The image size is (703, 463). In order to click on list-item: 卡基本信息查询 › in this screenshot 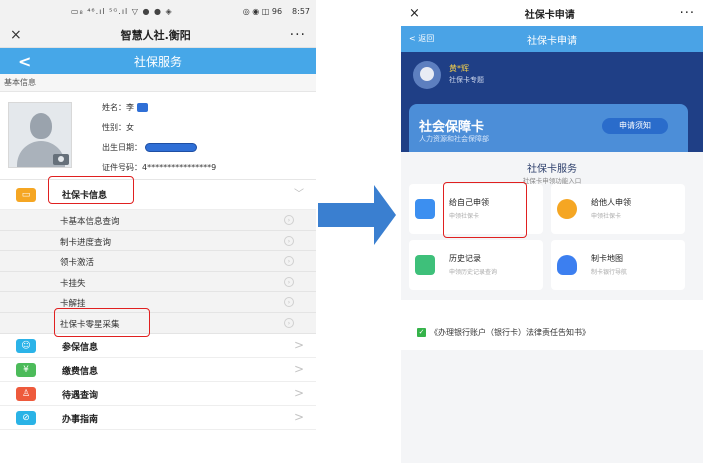, I will do `click(158, 220)`.